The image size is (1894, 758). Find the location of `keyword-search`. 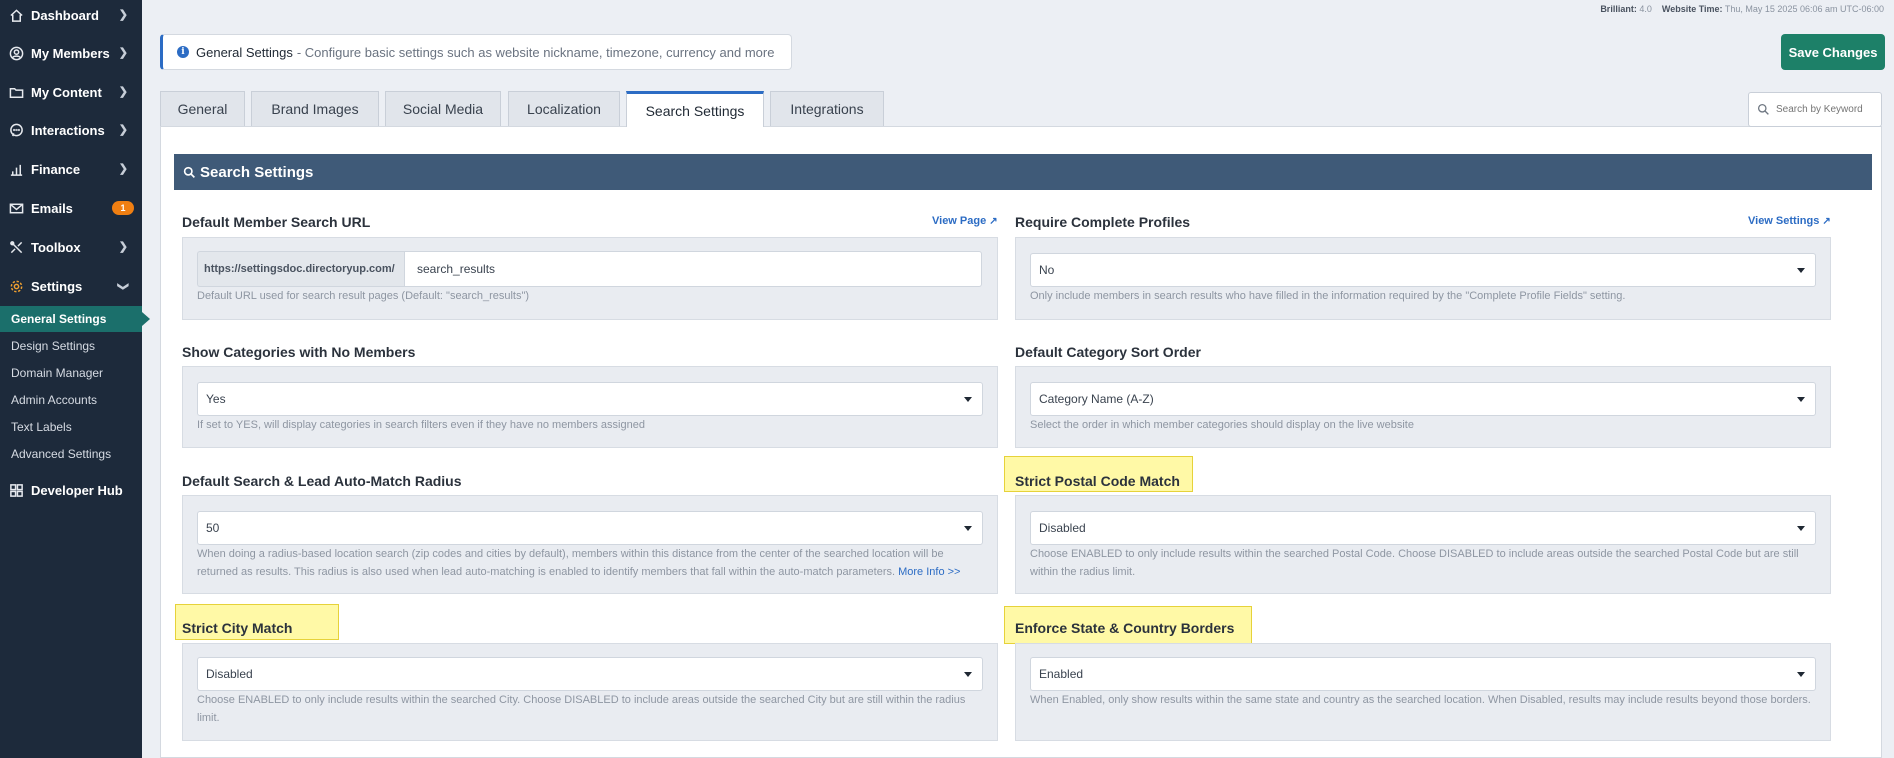

keyword-search is located at coordinates (1815, 109).